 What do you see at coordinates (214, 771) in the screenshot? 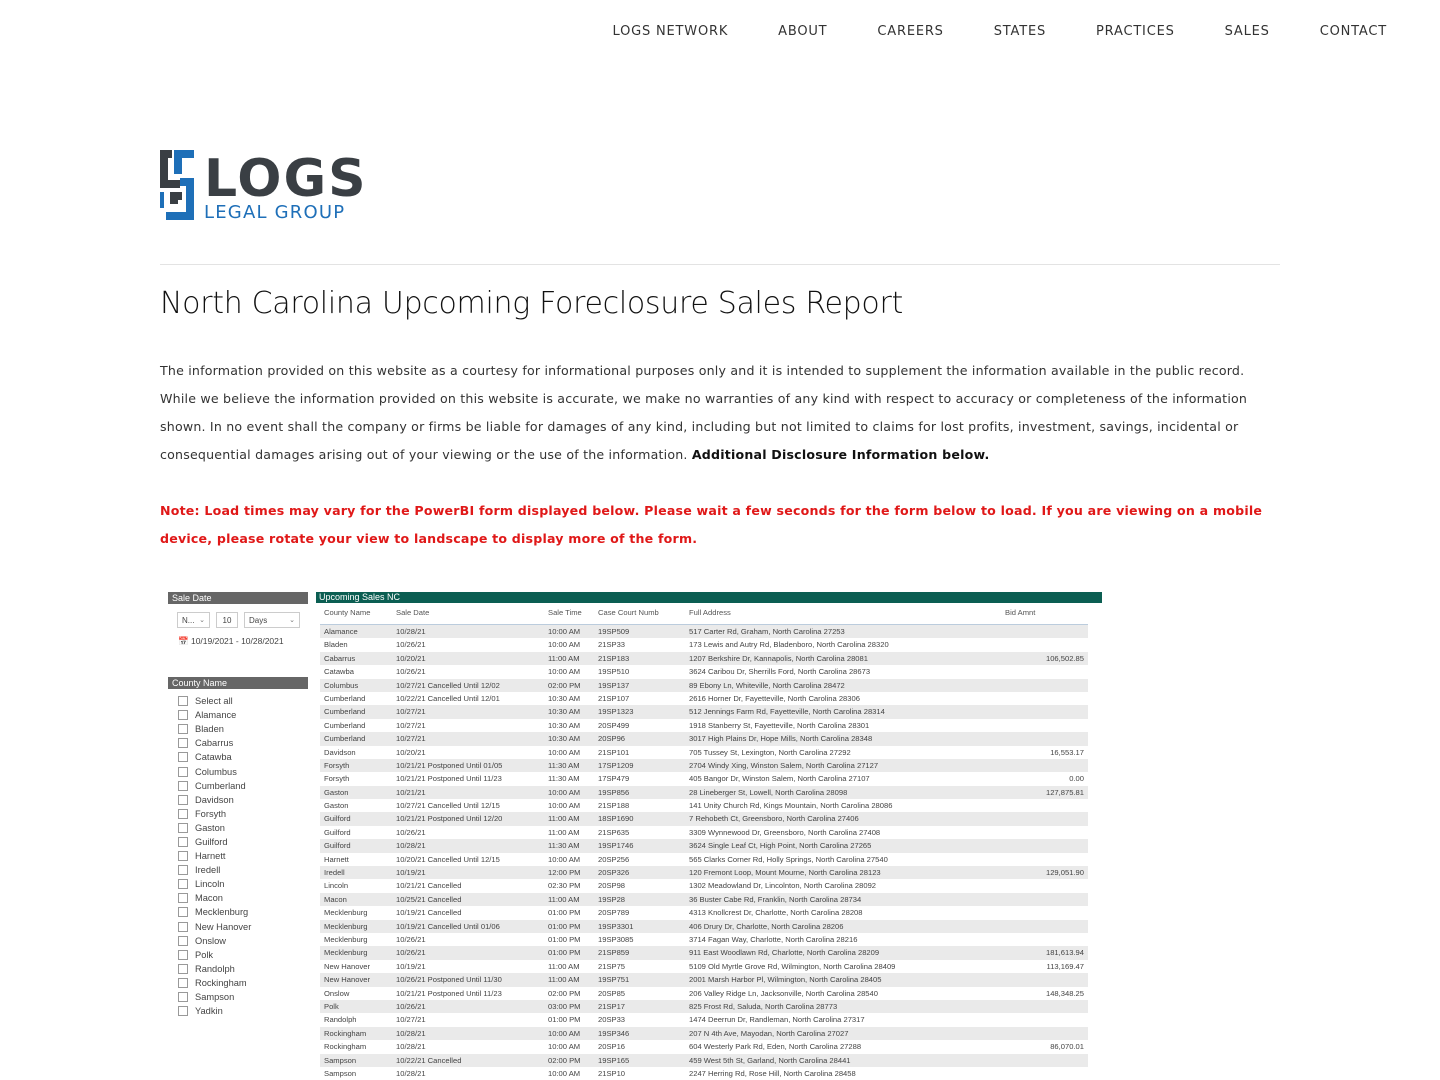
I see `county-option: Columbus` at bounding box center [214, 771].